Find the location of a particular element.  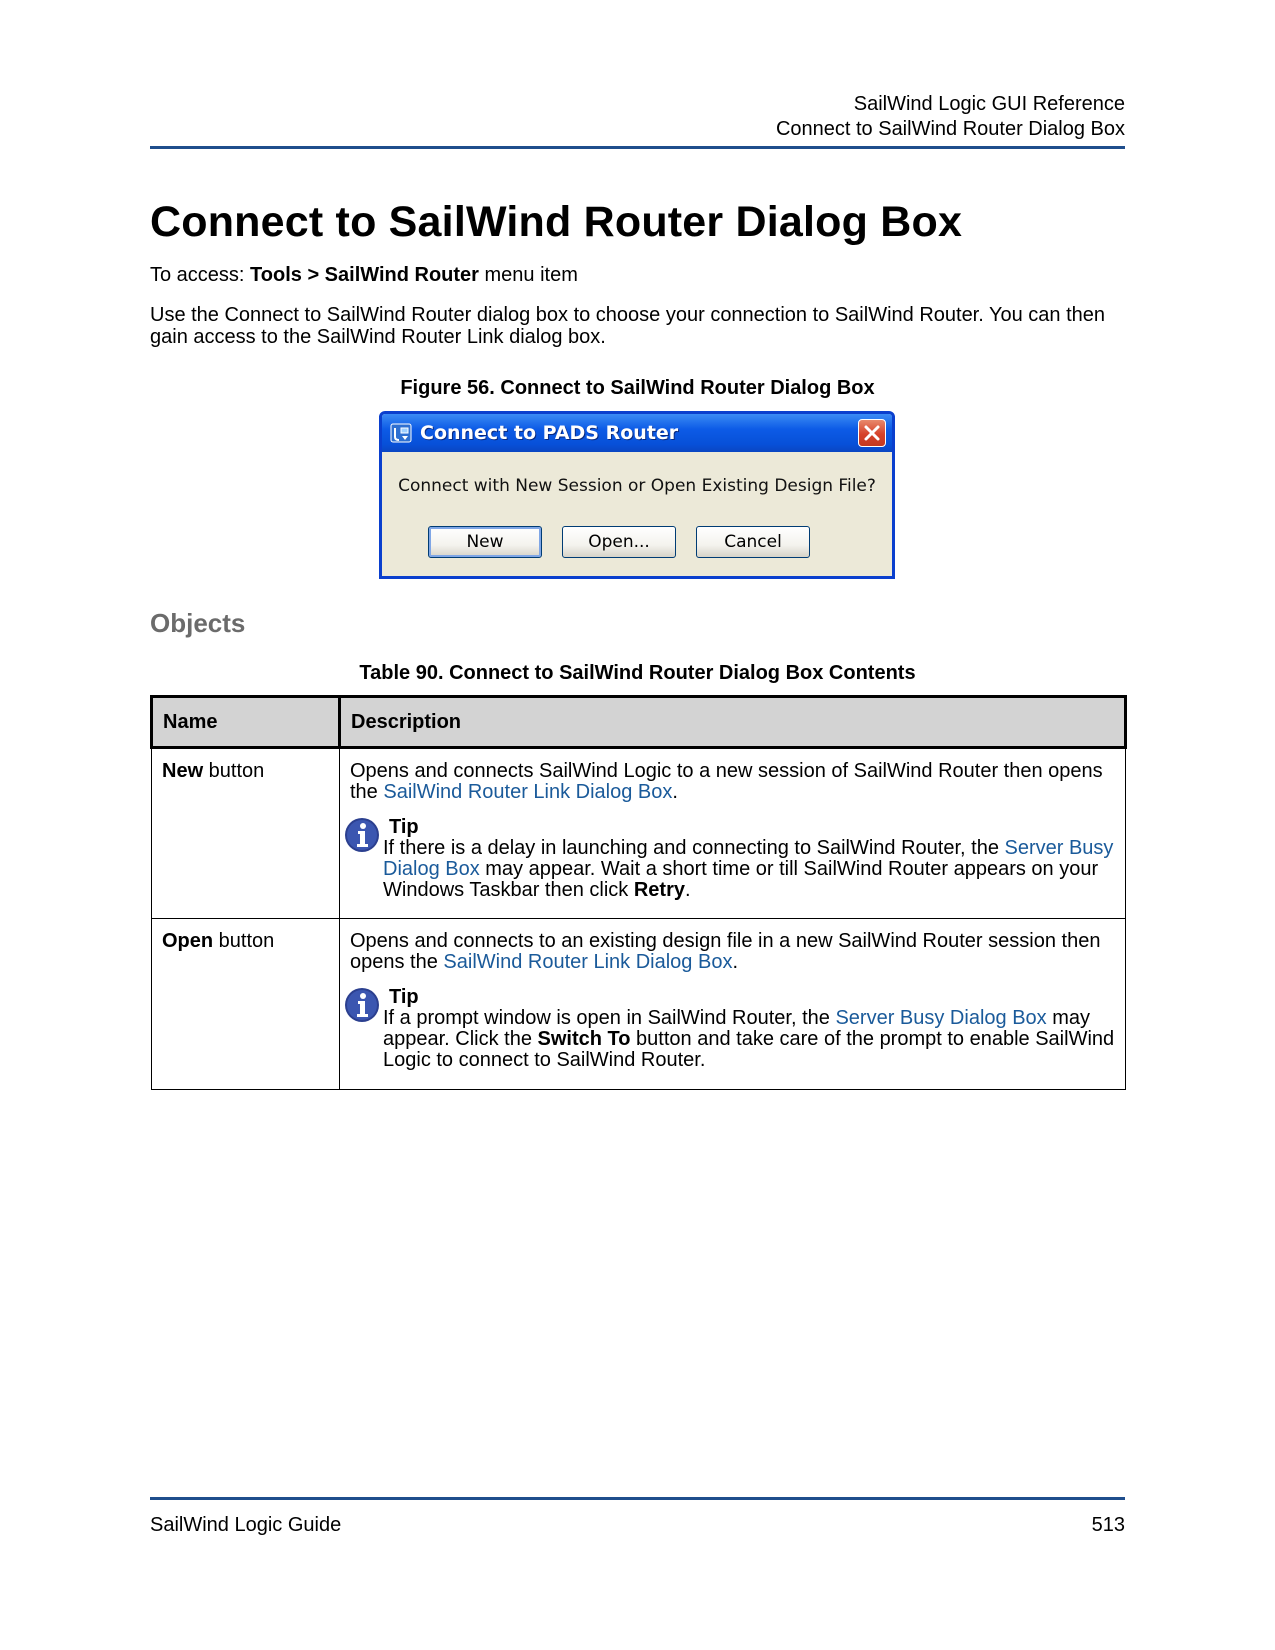

row-name-bold: New is located at coordinates (183, 771).